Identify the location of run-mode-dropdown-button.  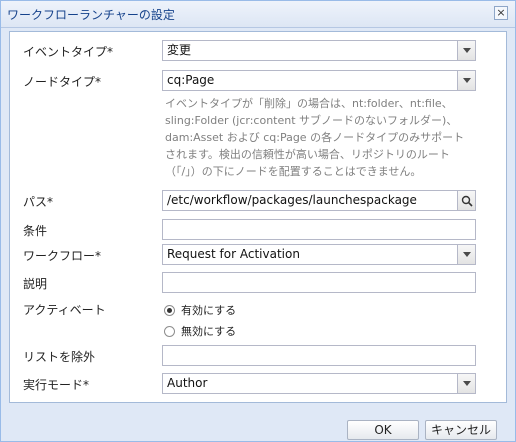
(466, 383).